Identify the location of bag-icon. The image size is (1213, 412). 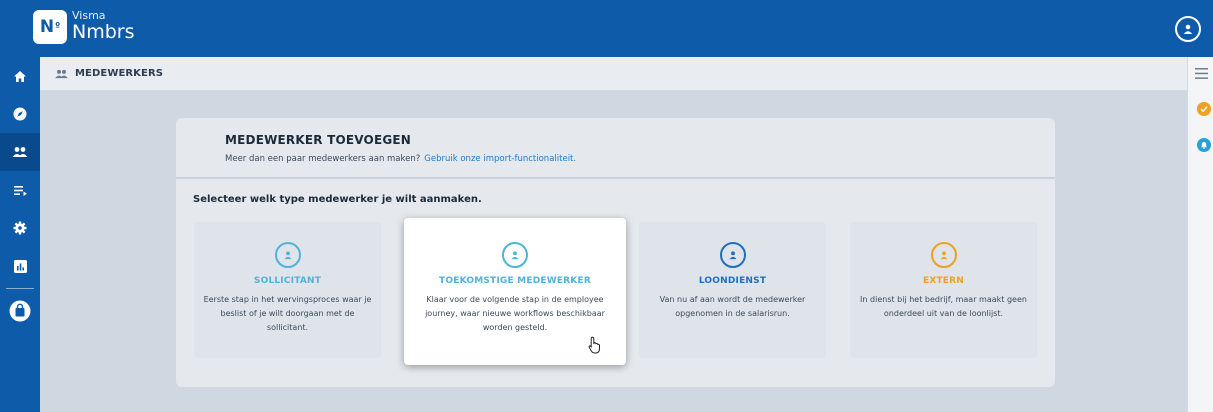
(20, 311).